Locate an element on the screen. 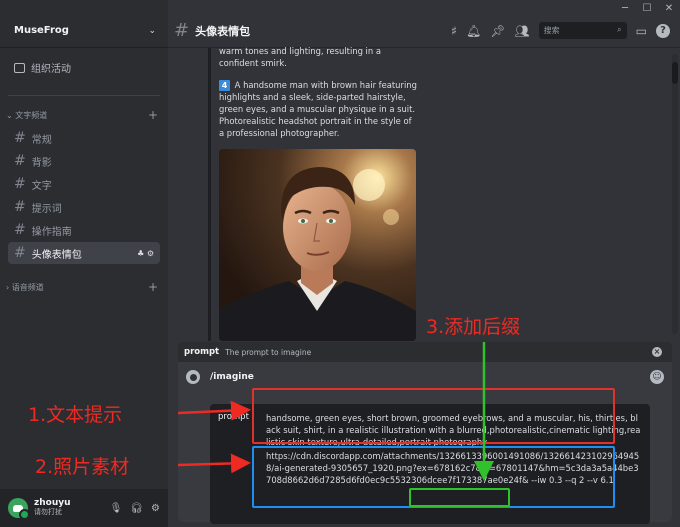 The width and height of the screenshot is (680, 527). arrow-text-prompt is located at coordinates (214, 410).